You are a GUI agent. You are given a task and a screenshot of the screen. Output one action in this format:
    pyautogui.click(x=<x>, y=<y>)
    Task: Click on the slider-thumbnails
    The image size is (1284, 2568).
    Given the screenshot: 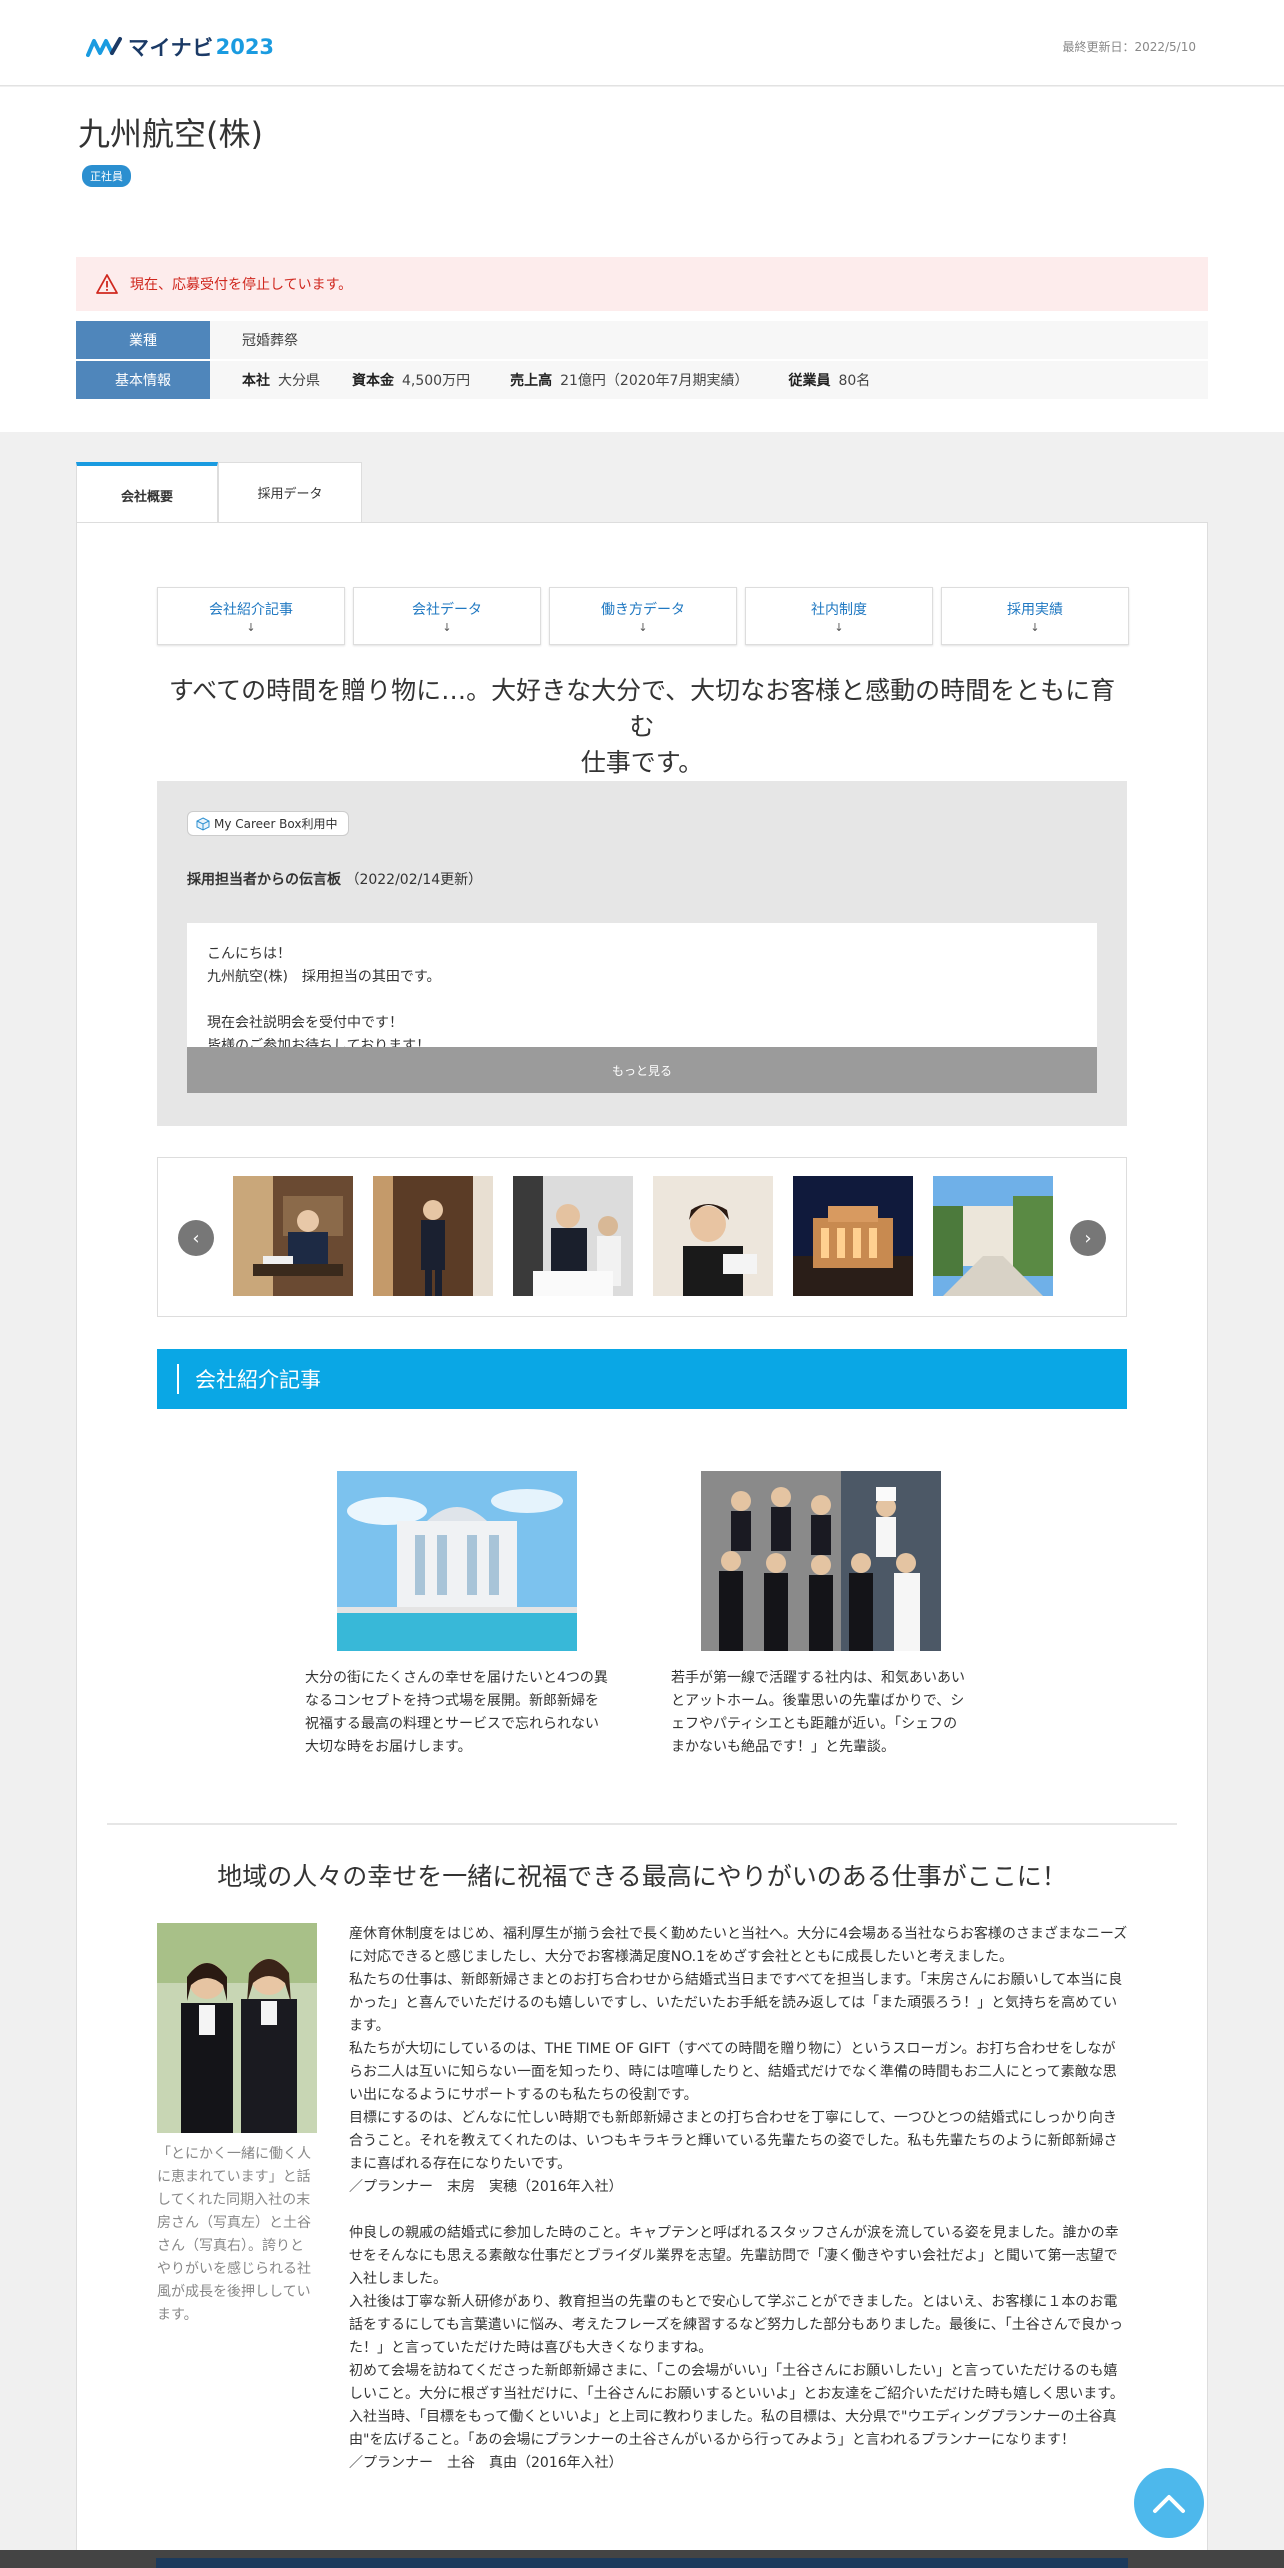 What is the action you would take?
    pyautogui.click(x=653, y=1236)
    